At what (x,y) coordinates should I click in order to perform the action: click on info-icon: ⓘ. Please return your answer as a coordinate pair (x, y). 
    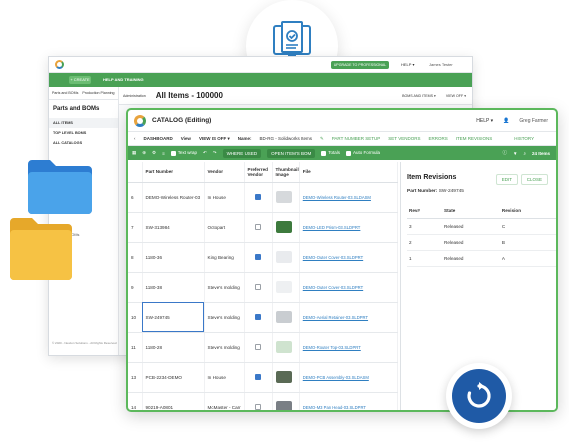
    Looking at the image, I should click on (504, 153).